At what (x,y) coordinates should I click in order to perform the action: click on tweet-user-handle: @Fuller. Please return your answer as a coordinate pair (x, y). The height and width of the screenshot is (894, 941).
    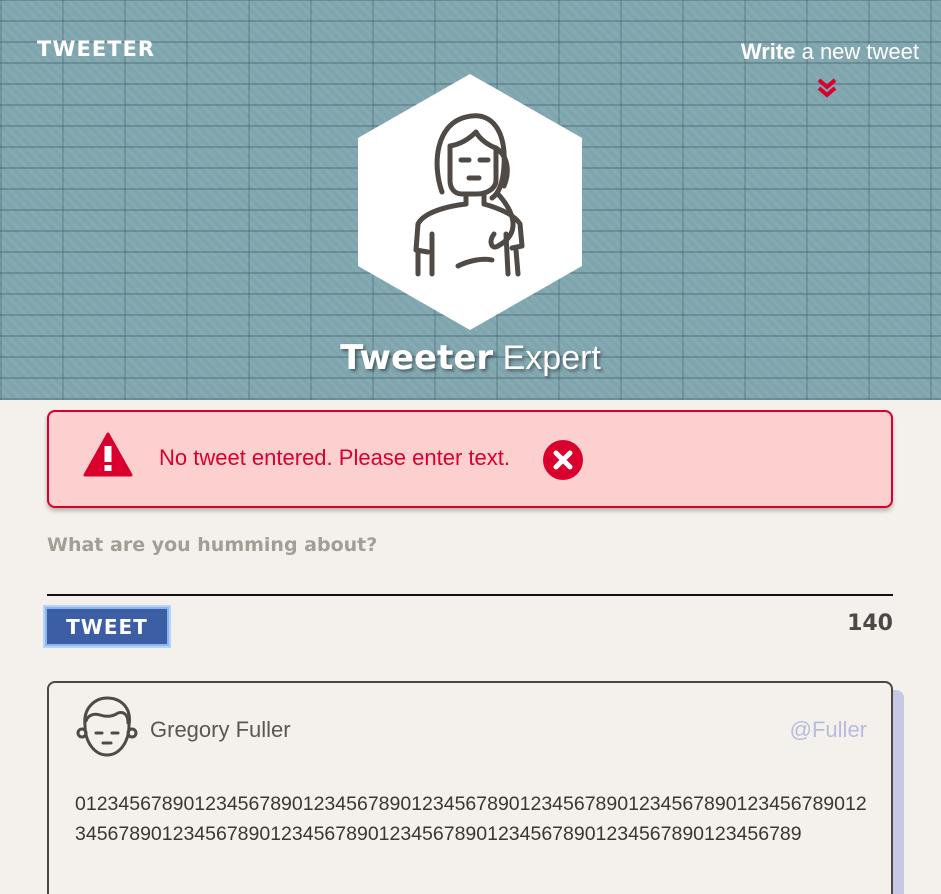
    Looking at the image, I should click on (828, 730).